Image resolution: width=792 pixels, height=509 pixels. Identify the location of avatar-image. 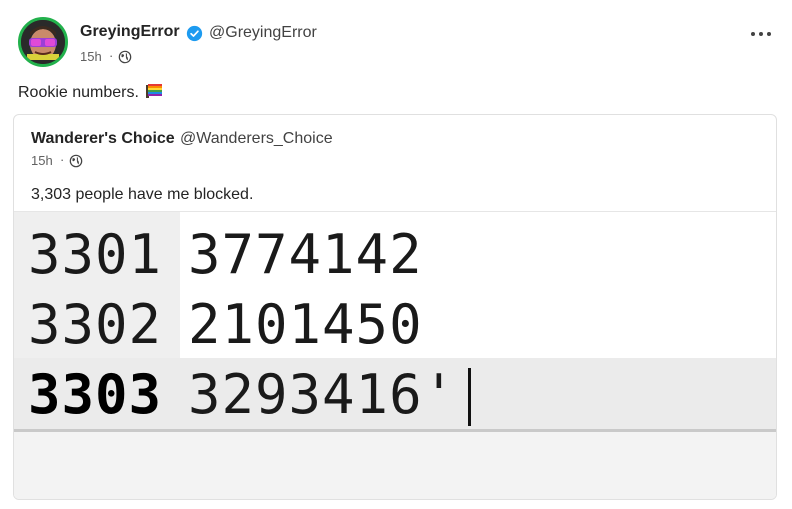
(43, 42).